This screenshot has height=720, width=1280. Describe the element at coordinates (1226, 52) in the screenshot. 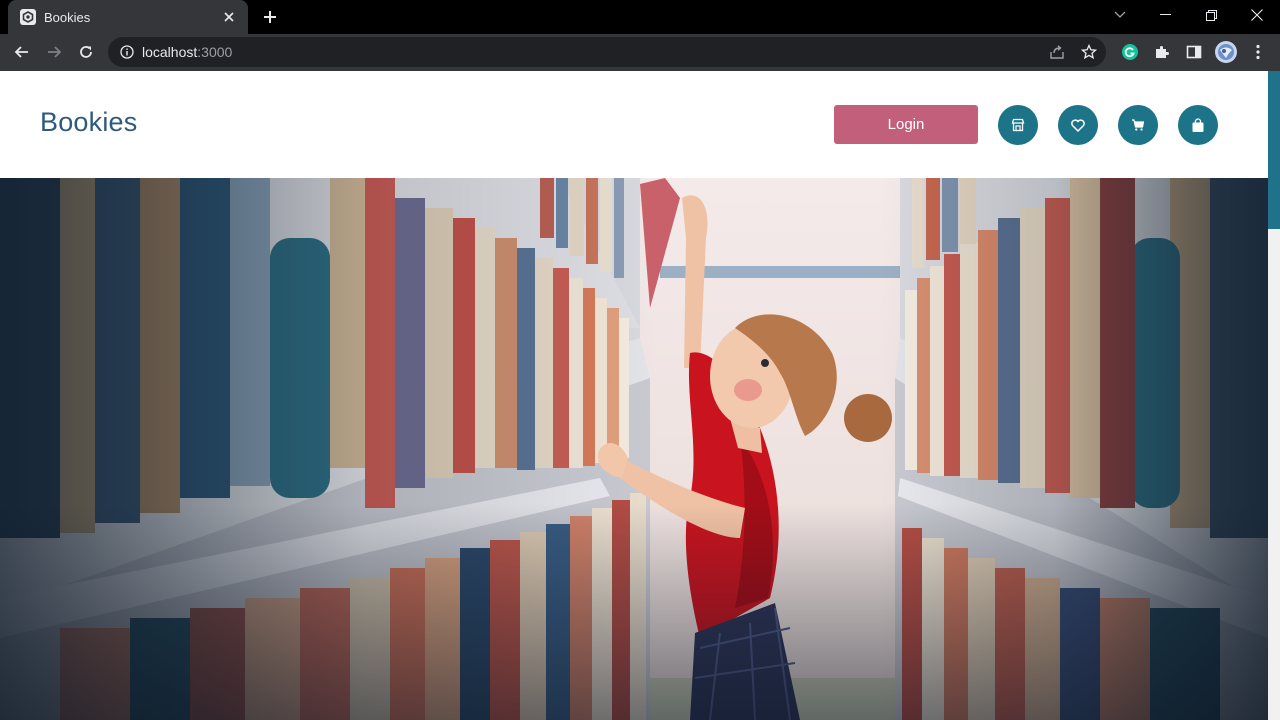

I see `profile-avatar` at that location.